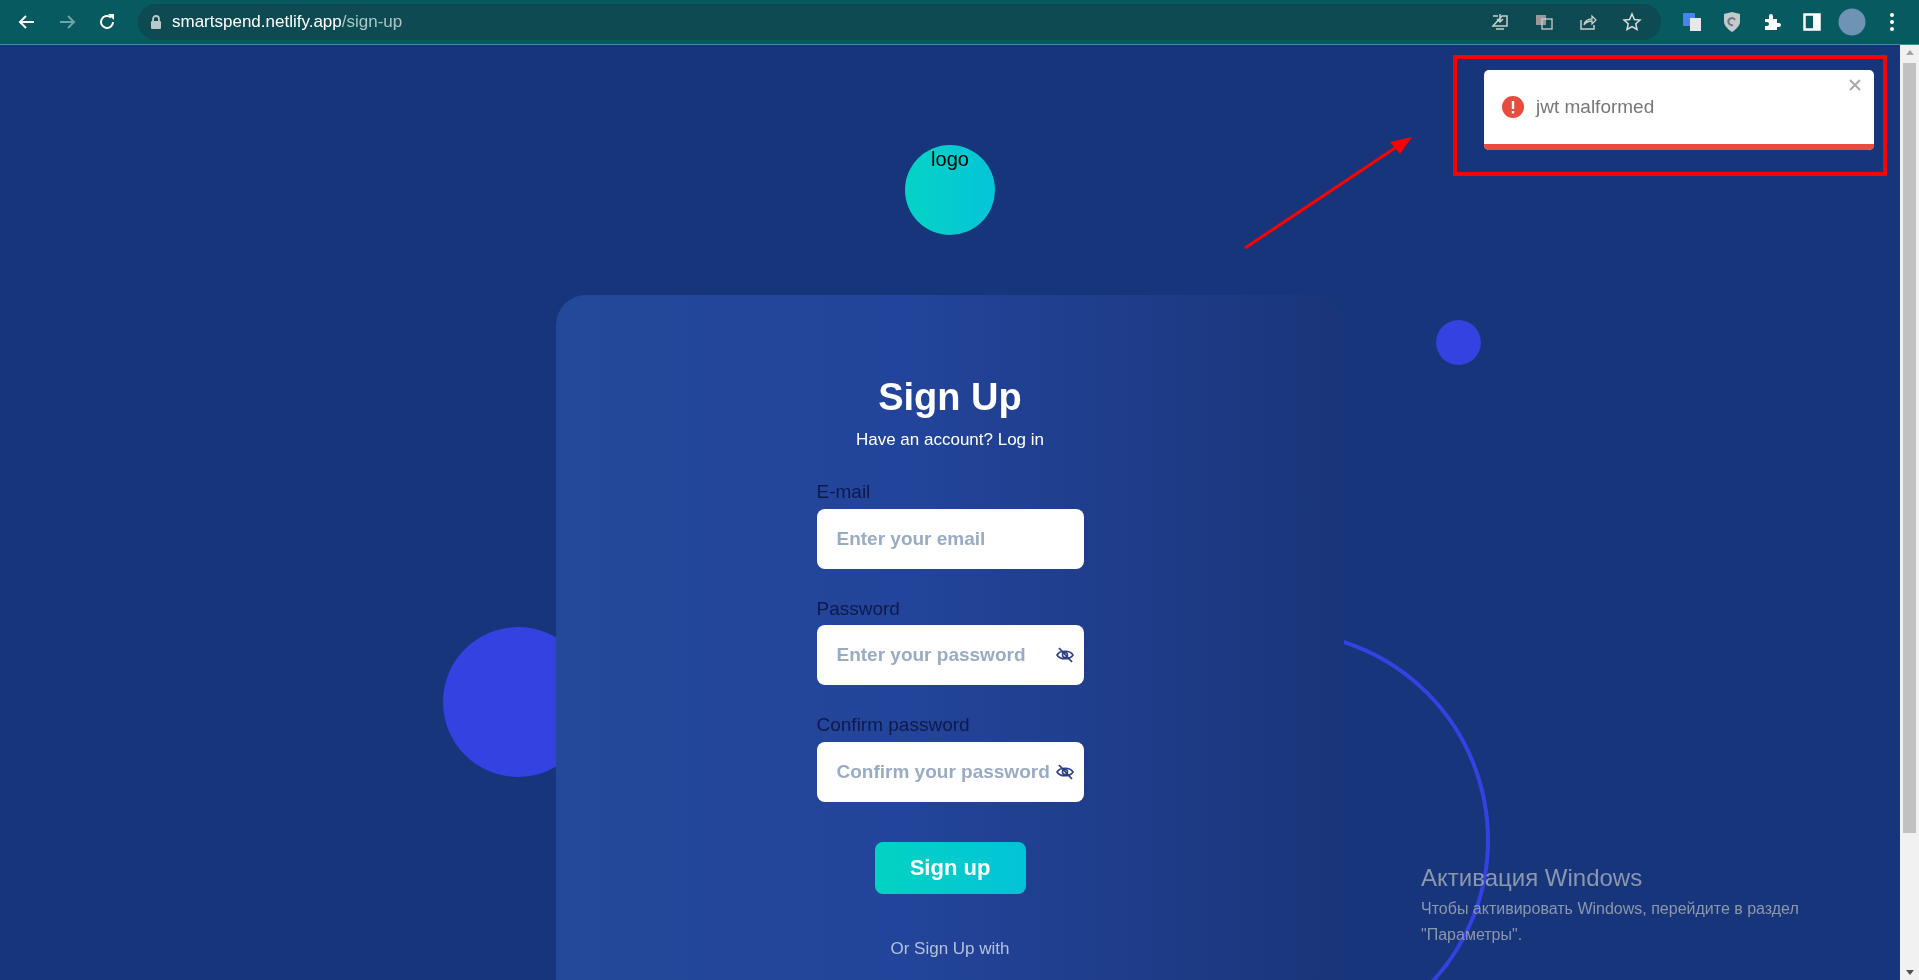 The height and width of the screenshot is (980, 1919). I want to click on toast-message: jwt malformed, so click(1595, 106).